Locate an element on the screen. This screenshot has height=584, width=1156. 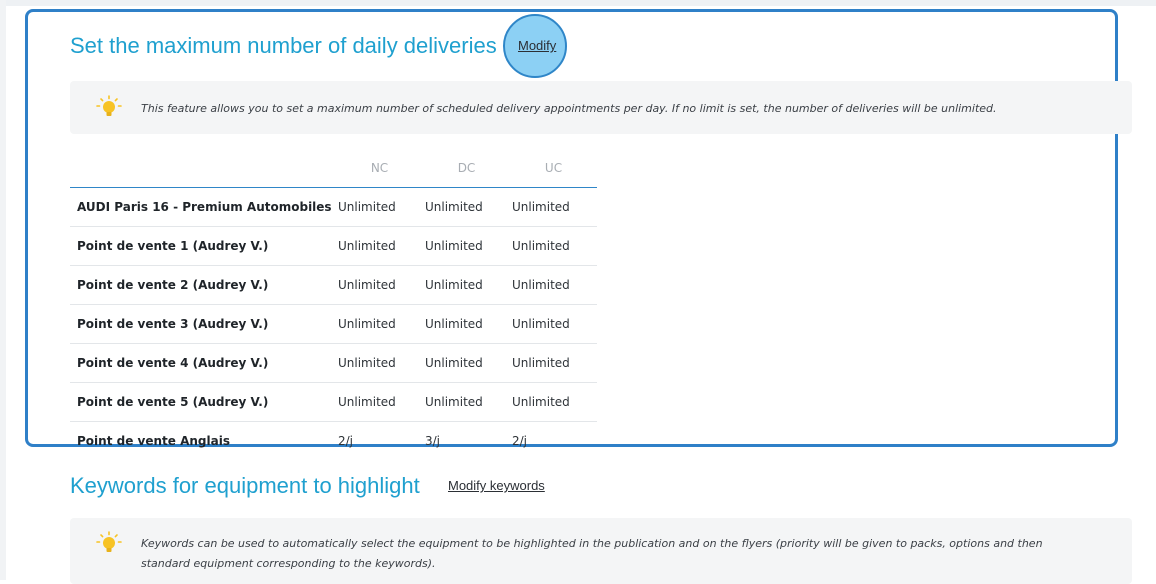
row-name: Point de vente 1 (Audrey V.) is located at coordinates (203, 246).